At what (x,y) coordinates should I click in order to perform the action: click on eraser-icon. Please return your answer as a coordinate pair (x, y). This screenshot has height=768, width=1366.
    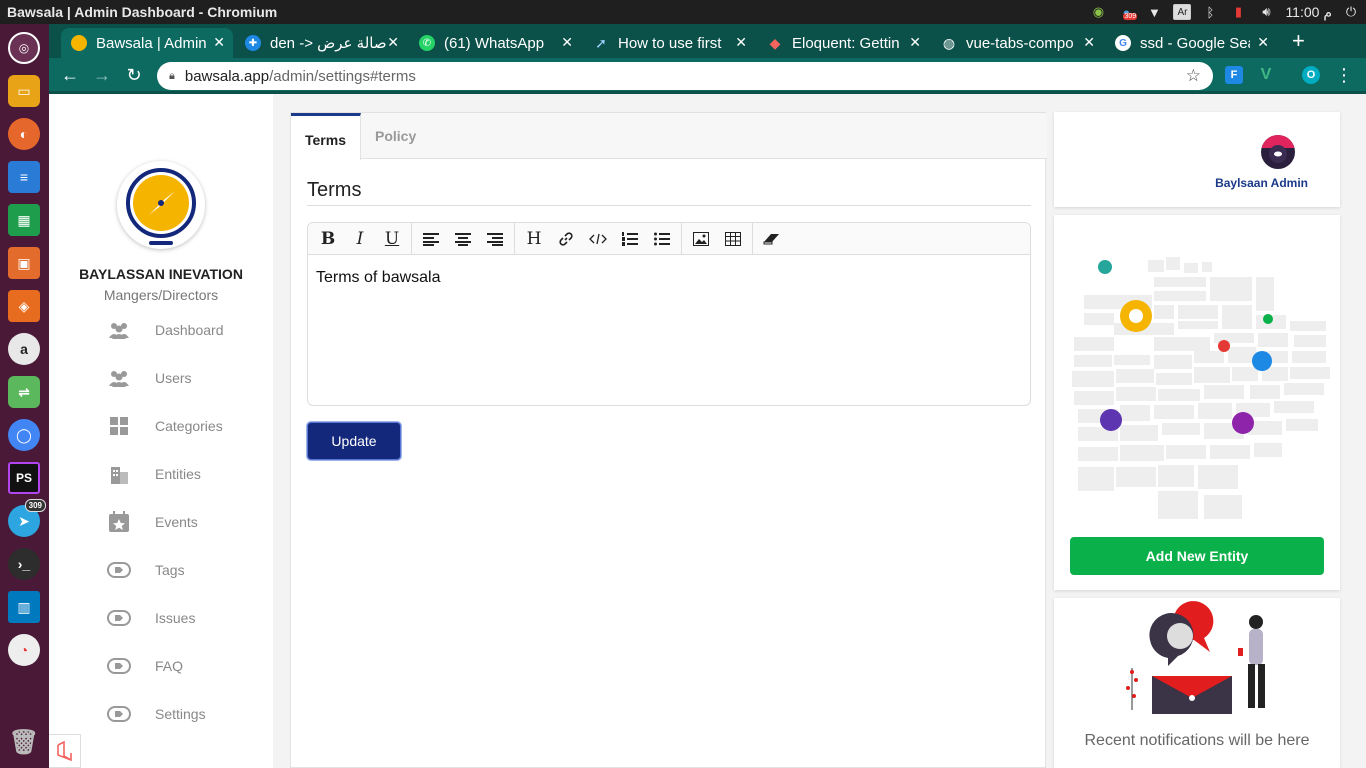
    Looking at the image, I should click on (771, 238).